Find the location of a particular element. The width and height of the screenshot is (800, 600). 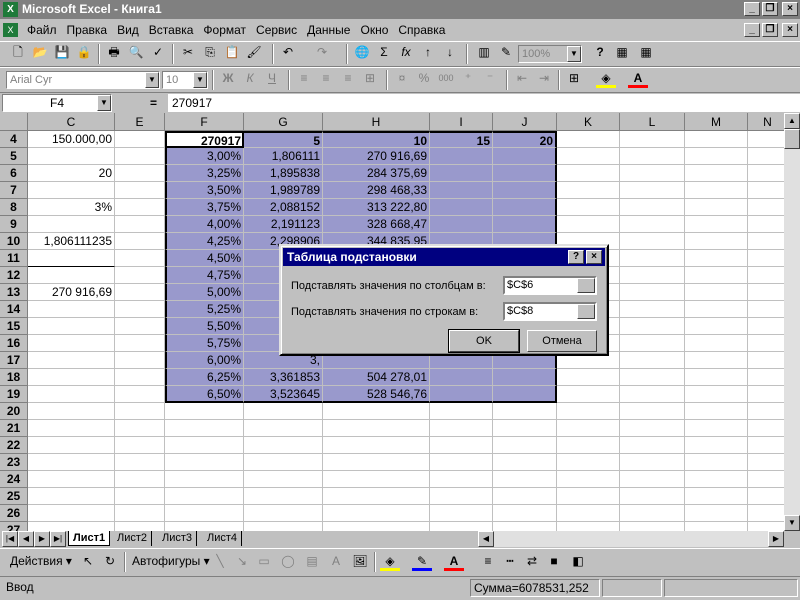

increase-decimal-icon: ⁺ is located at coordinates (468, 78).